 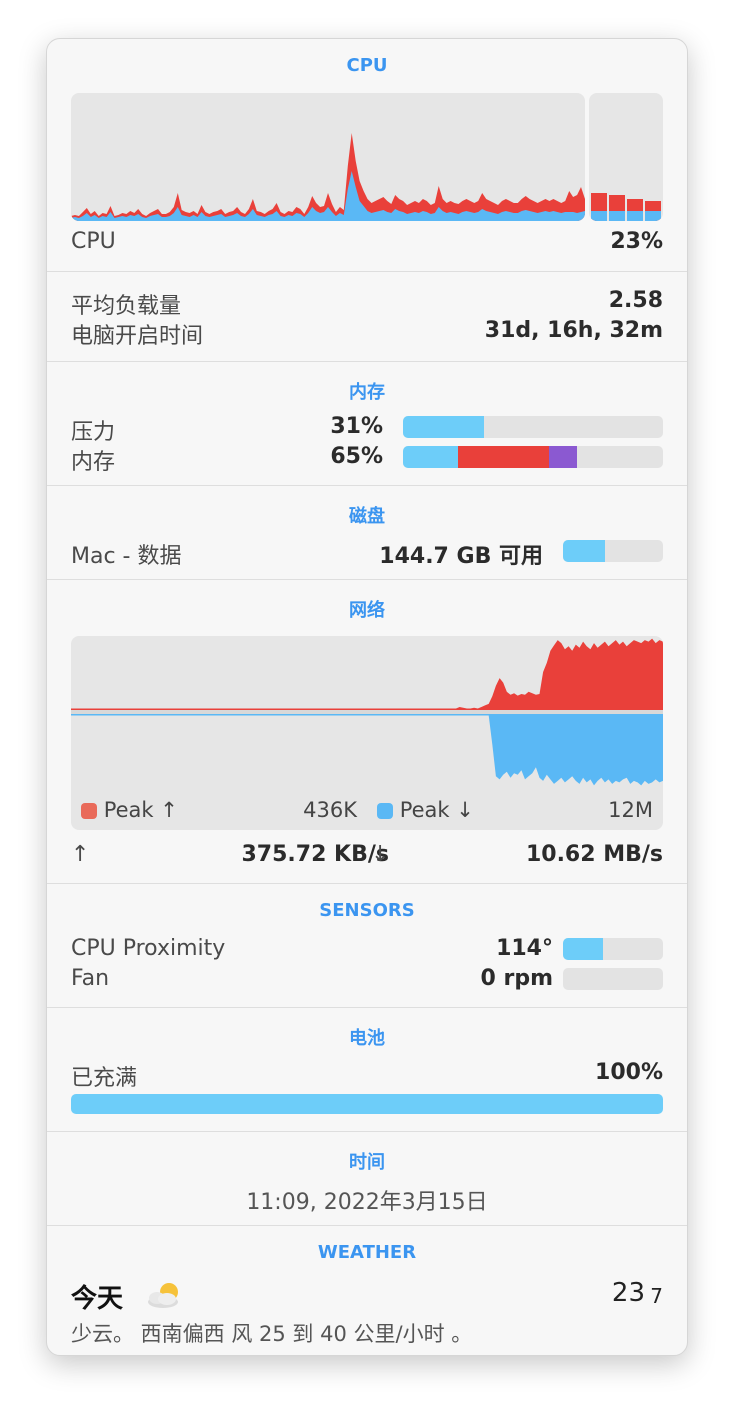 I want to click on sensors-title: SENSORS, so click(x=367, y=910).